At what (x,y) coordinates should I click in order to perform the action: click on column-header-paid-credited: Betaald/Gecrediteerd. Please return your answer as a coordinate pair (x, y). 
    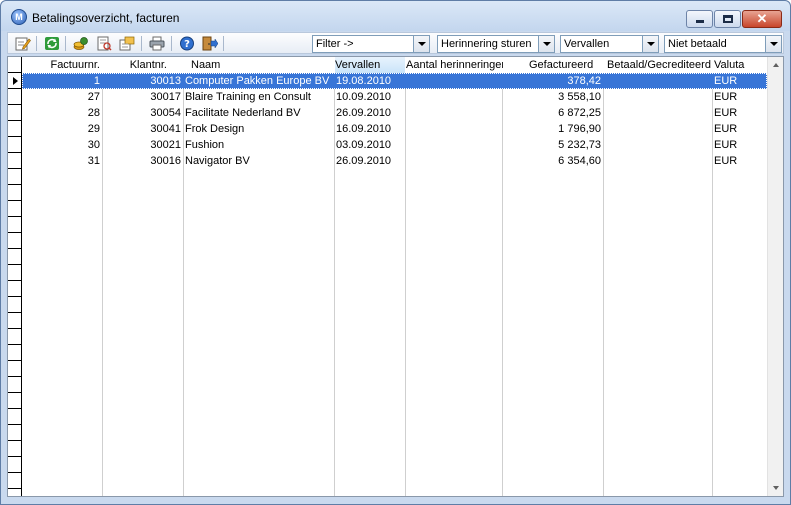
    Looking at the image, I should click on (662, 65).